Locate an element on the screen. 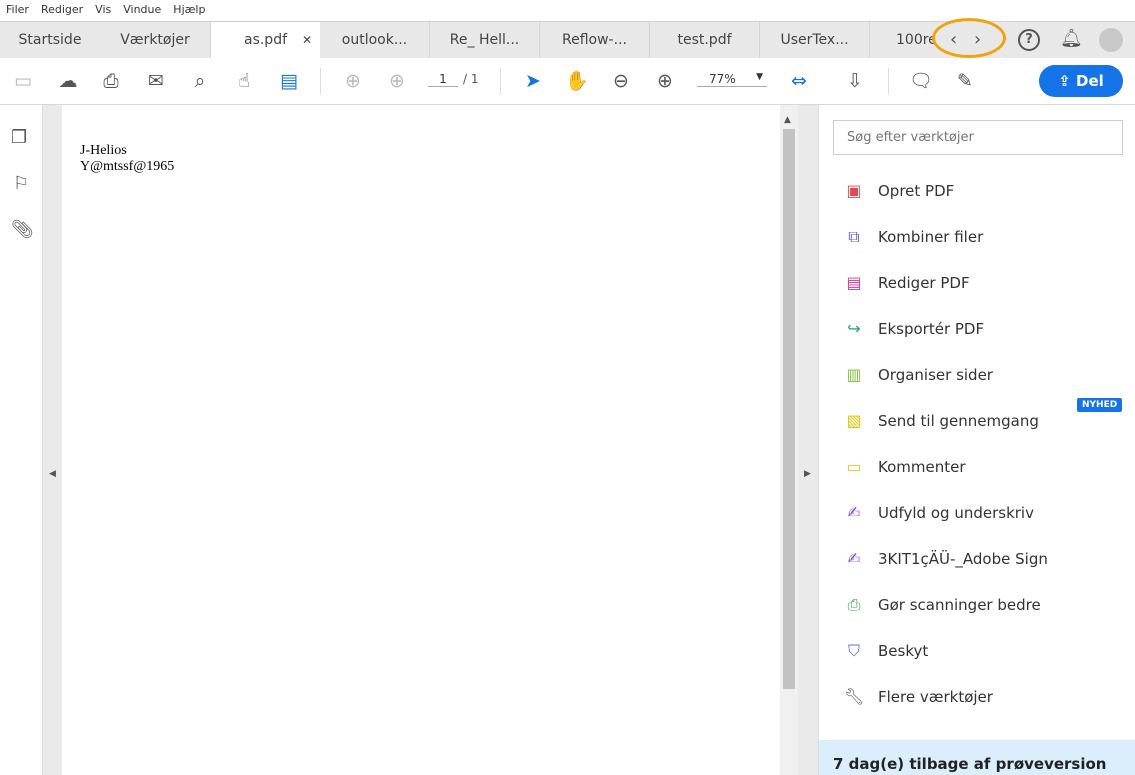 This screenshot has width=1135, height=775. tool-item: ⛉ Beskyt is located at coordinates (885, 651).